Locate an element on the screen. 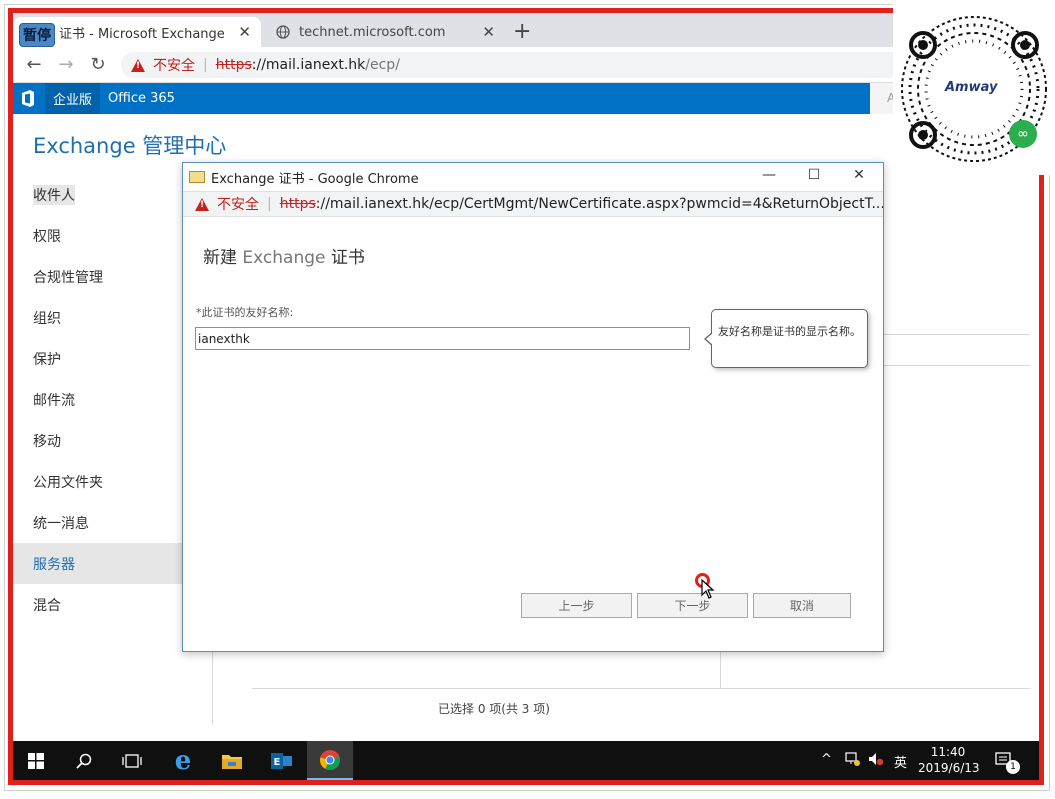  page-title: Exchange 管理中心 is located at coordinates (130, 146).